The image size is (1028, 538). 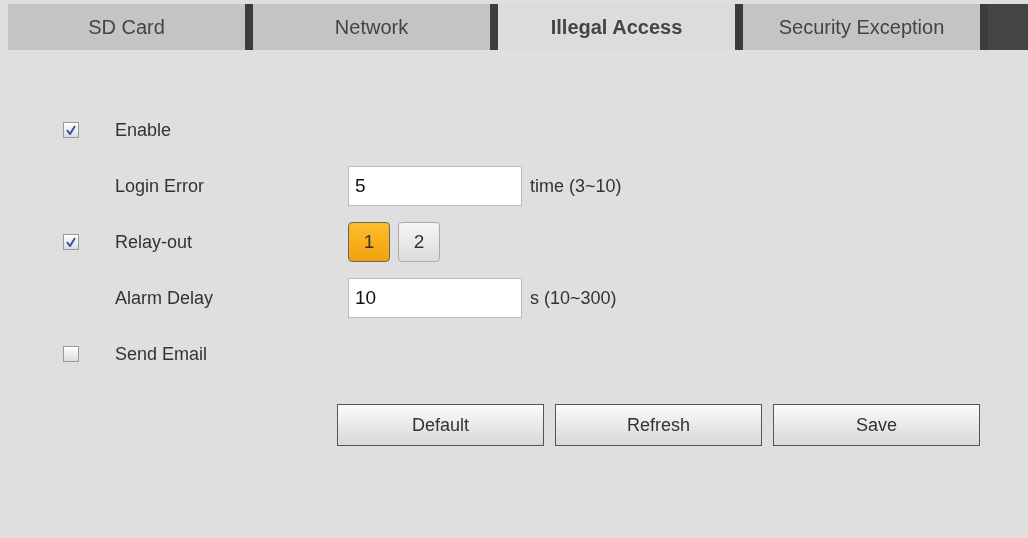 What do you see at coordinates (160, 186) in the screenshot?
I see `field-label: Login Error` at bounding box center [160, 186].